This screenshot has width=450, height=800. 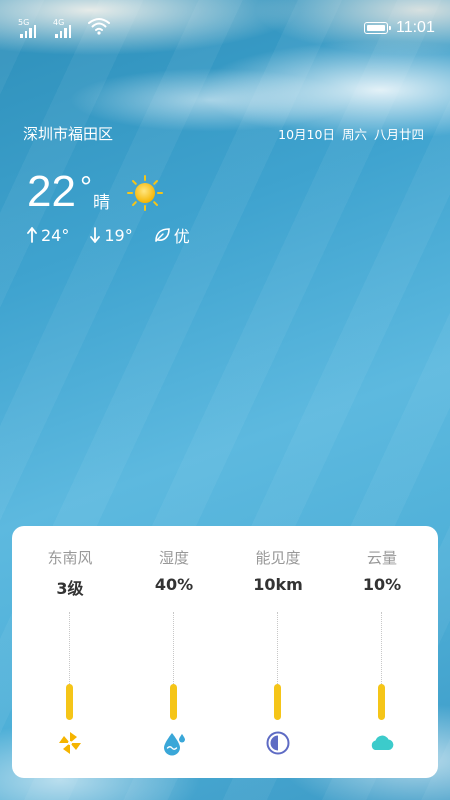 What do you see at coordinates (70, 743) in the screenshot?
I see `pinwheel-icon` at bounding box center [70, 743].